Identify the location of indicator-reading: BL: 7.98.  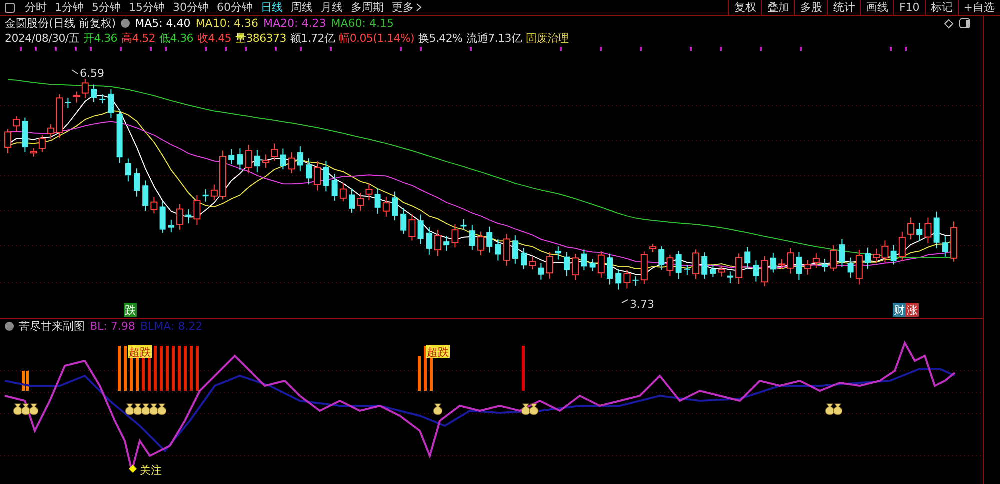
(113, 326).